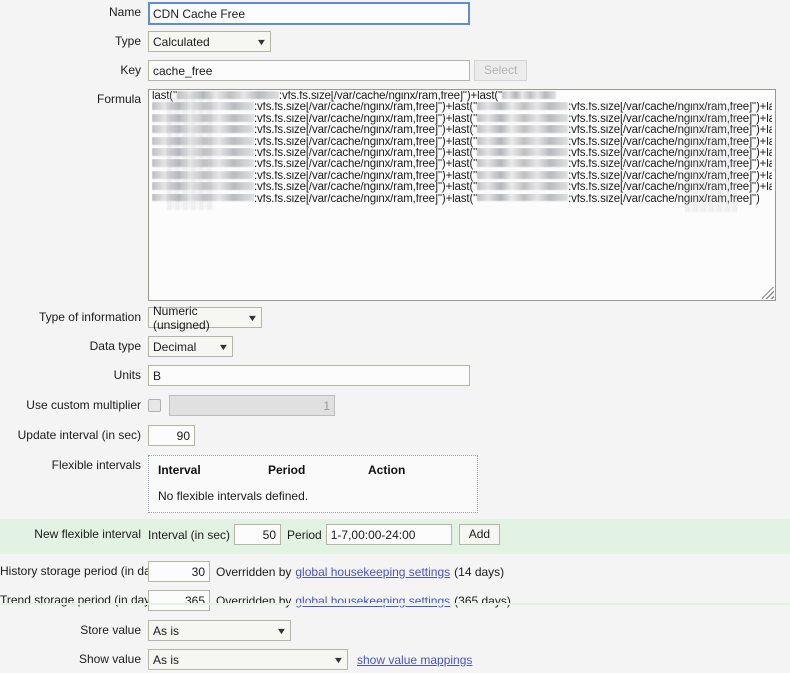 The height and width of the screenshot is (673, 790). I want to click on update-interval-input, so click(171, 435).